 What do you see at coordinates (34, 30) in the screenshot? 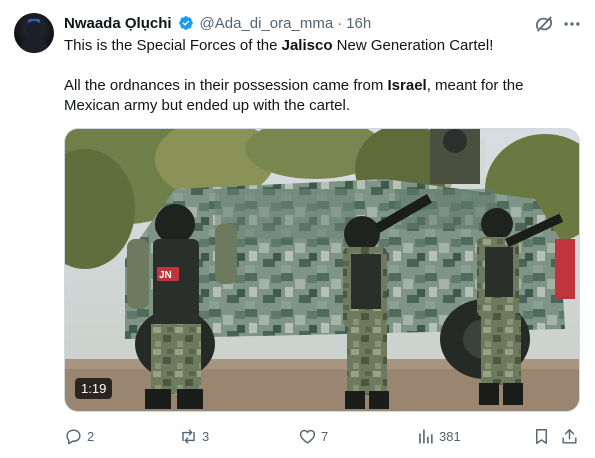
I see `avatar-head` at bounding box center [34, 30].